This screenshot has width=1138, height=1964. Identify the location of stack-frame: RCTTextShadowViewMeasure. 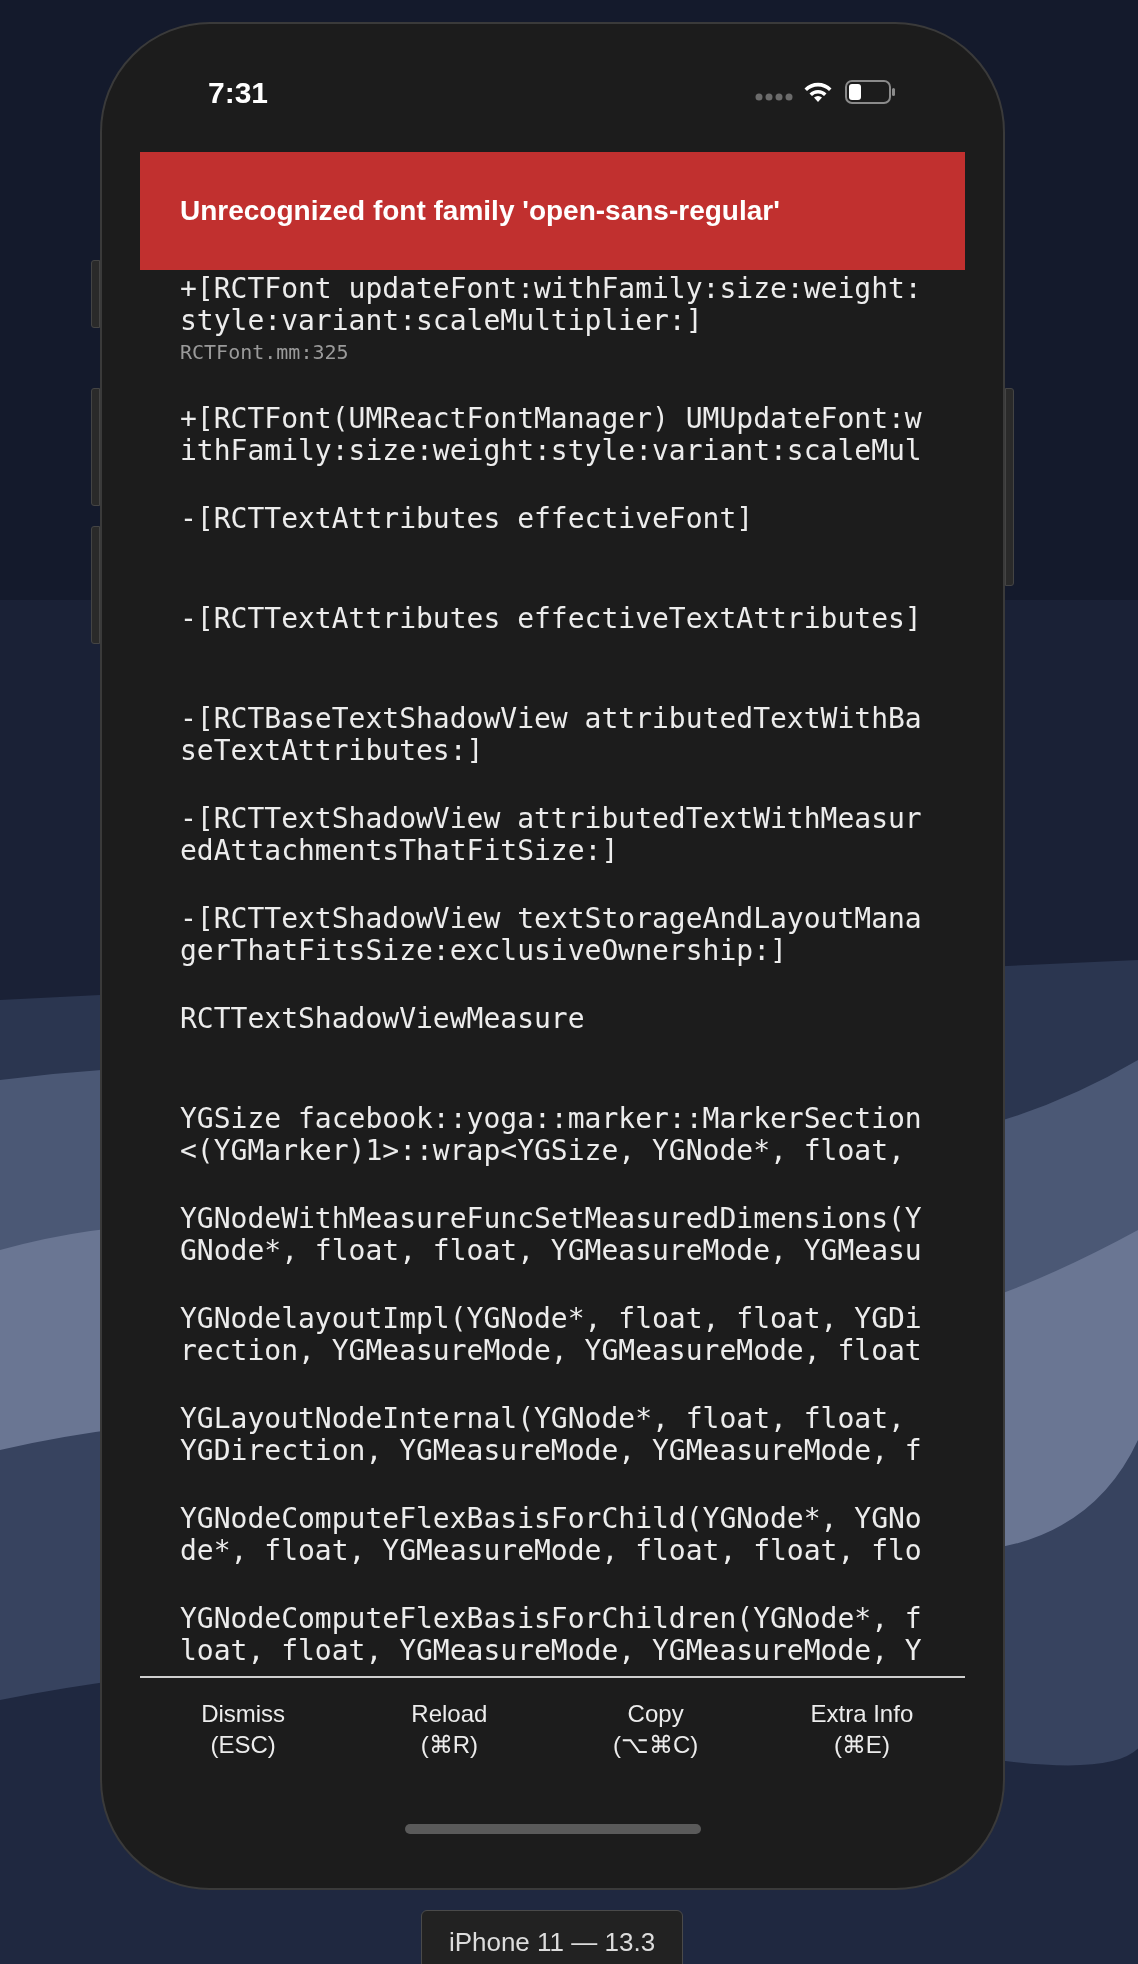
(382, 1019).